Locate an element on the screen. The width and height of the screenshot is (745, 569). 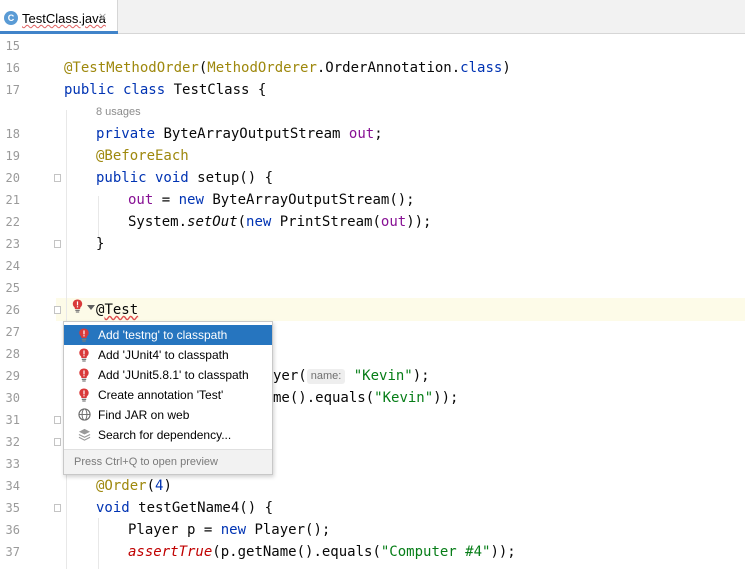
popup-item: Add 'JUnit4' to classpath is located at coordinates (168, 355).